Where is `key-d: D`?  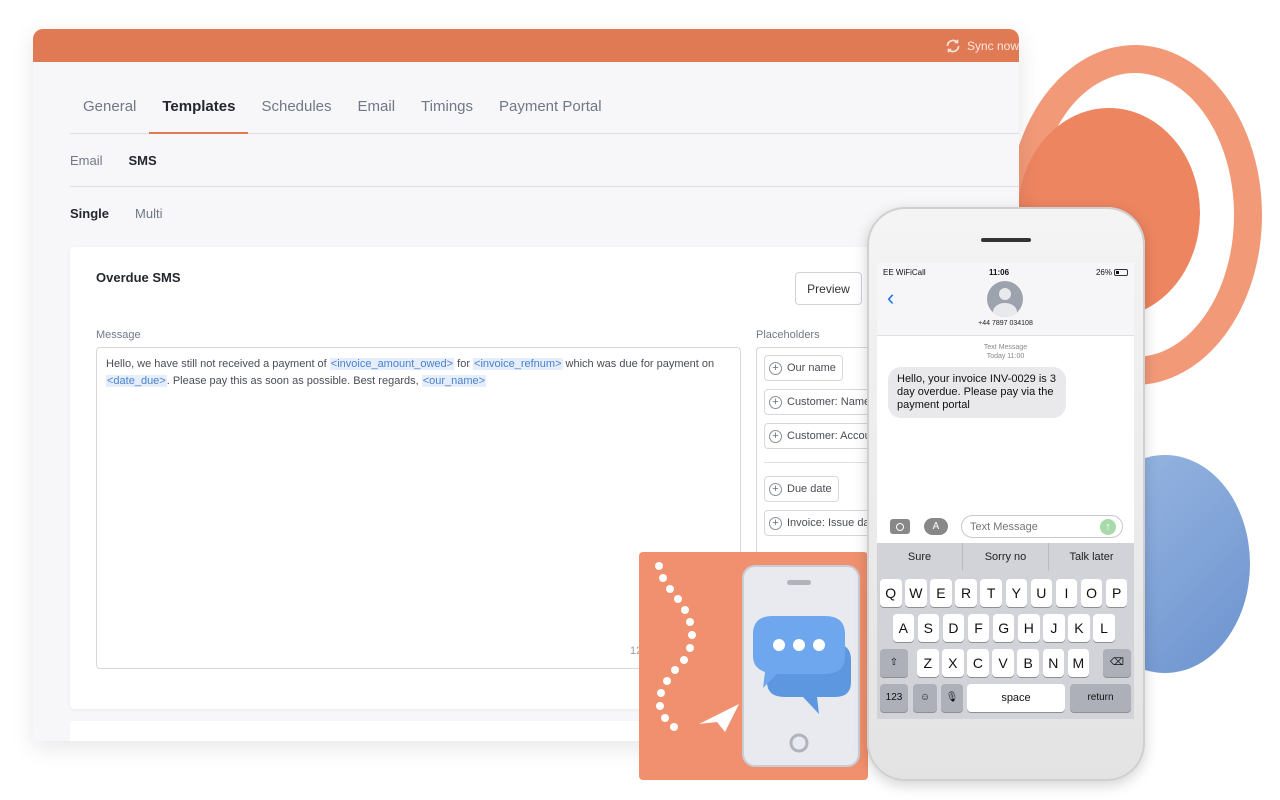 key-d: D is located at coordinates (953, 628).